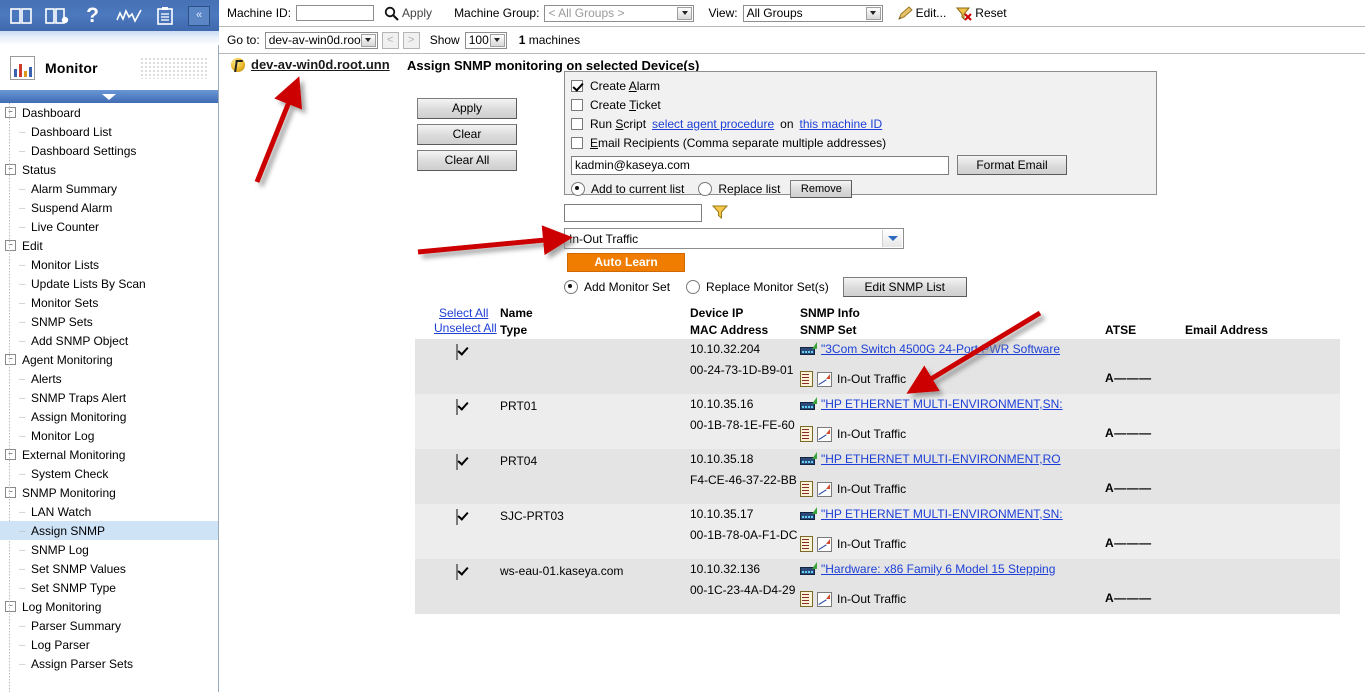  I want to click on format-email-button: Format Email, so click(1012, 165).